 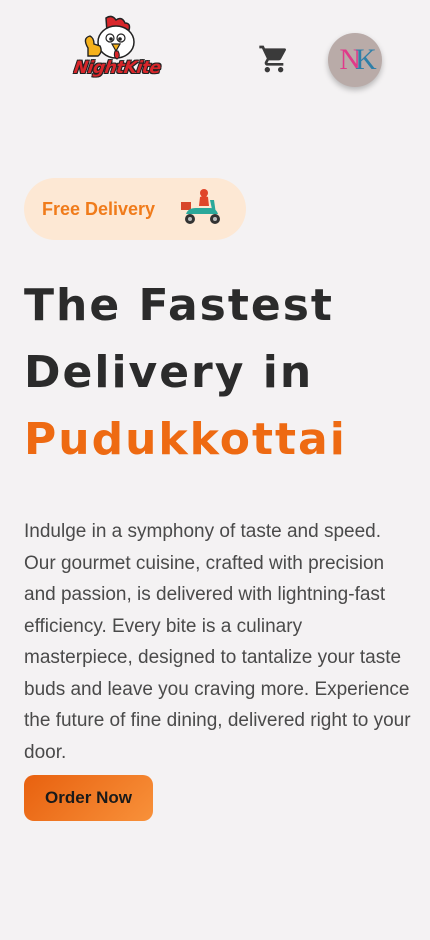 I want to click on headline-city: Pudukkottai, so click(x=185, y=439).